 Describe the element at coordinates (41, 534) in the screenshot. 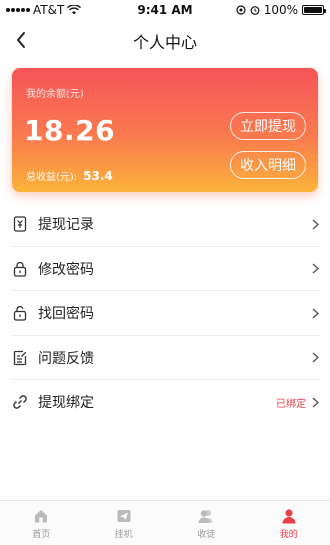

I see `tab-label: 首页` at that location.